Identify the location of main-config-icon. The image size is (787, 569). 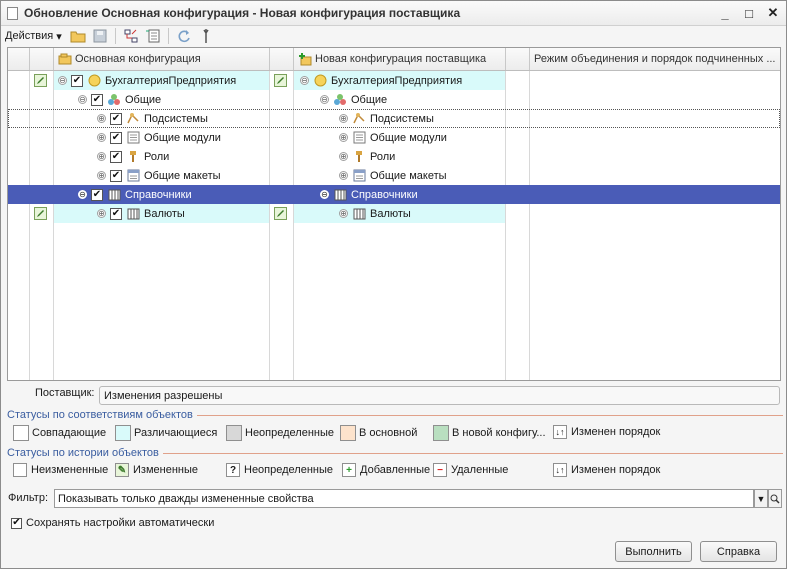
(65, 59).